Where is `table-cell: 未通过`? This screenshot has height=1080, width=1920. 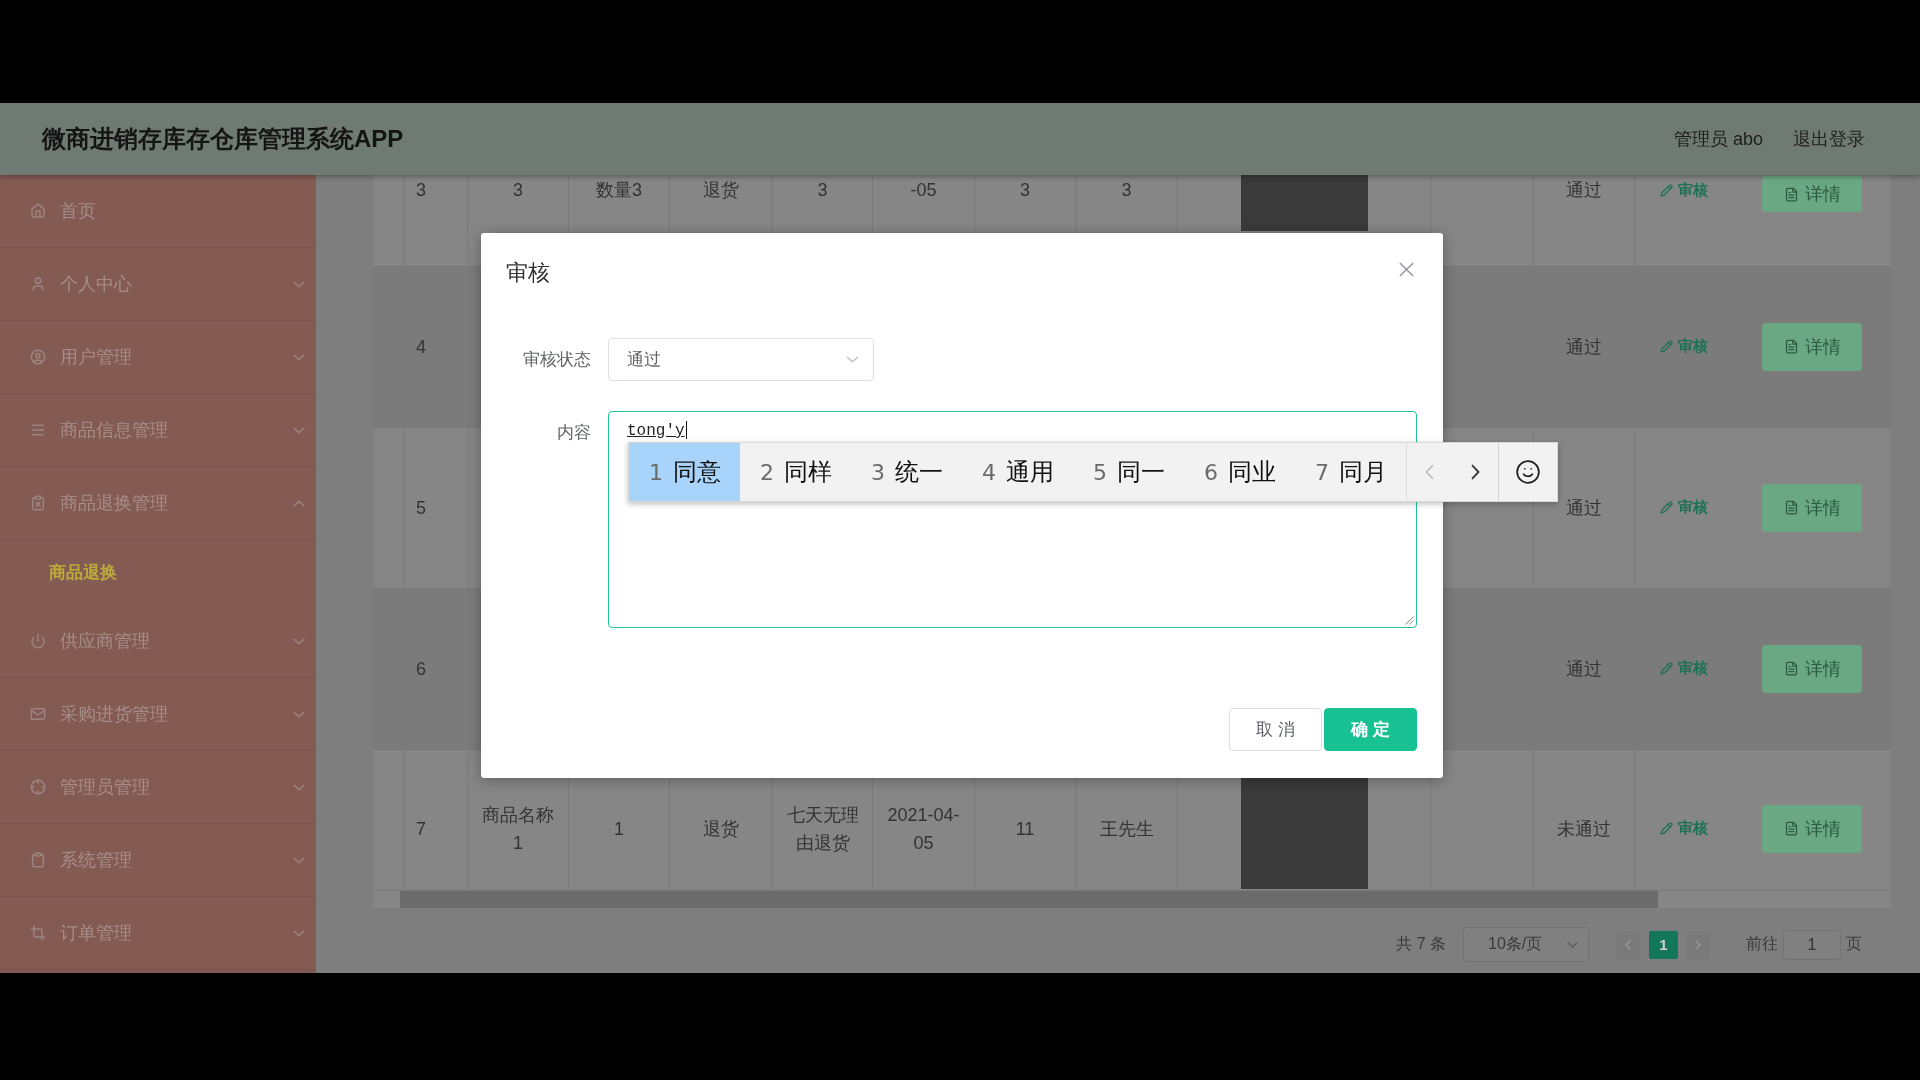 table-cell: 未通过 is located at coordinates (1584, 820).